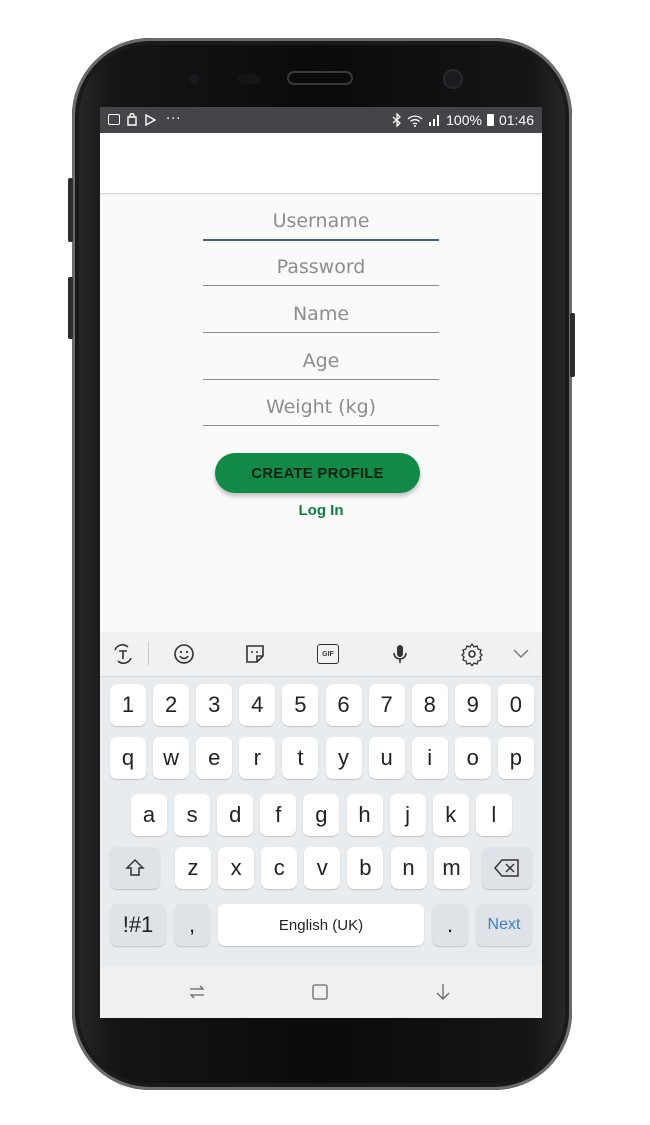 The height and width of the screenshot is (1125, 650). What do you see at coordinates (150, 119) in the screenshot?
I see `play-icon` at bounding box center [150, 119].